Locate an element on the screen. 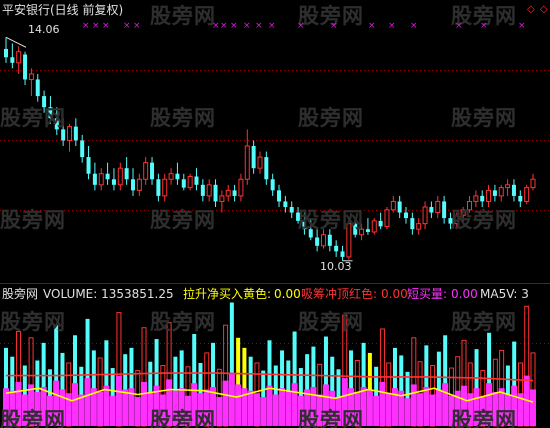 This screenshot has height=428, width=550. chart-title: 平安银行(日线 前复权) is located at coordinates (63, 10).